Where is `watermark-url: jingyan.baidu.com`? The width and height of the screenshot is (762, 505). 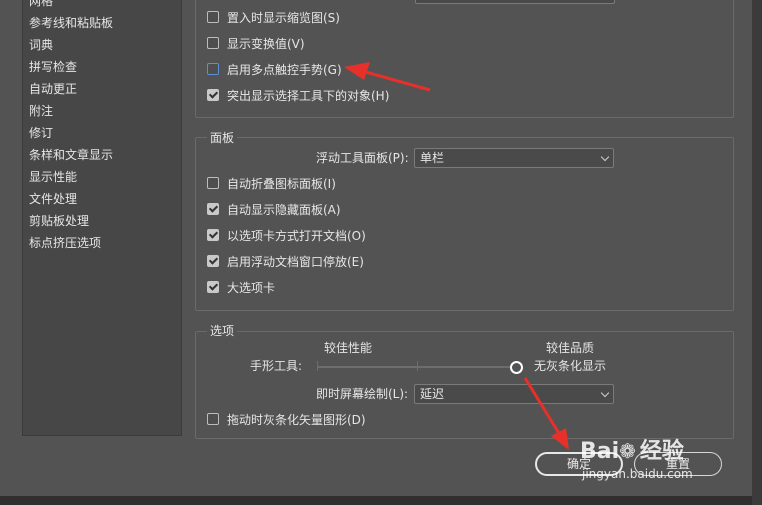 watermark-url: jingyan.baidu.com is located at coordinates (637, 474).